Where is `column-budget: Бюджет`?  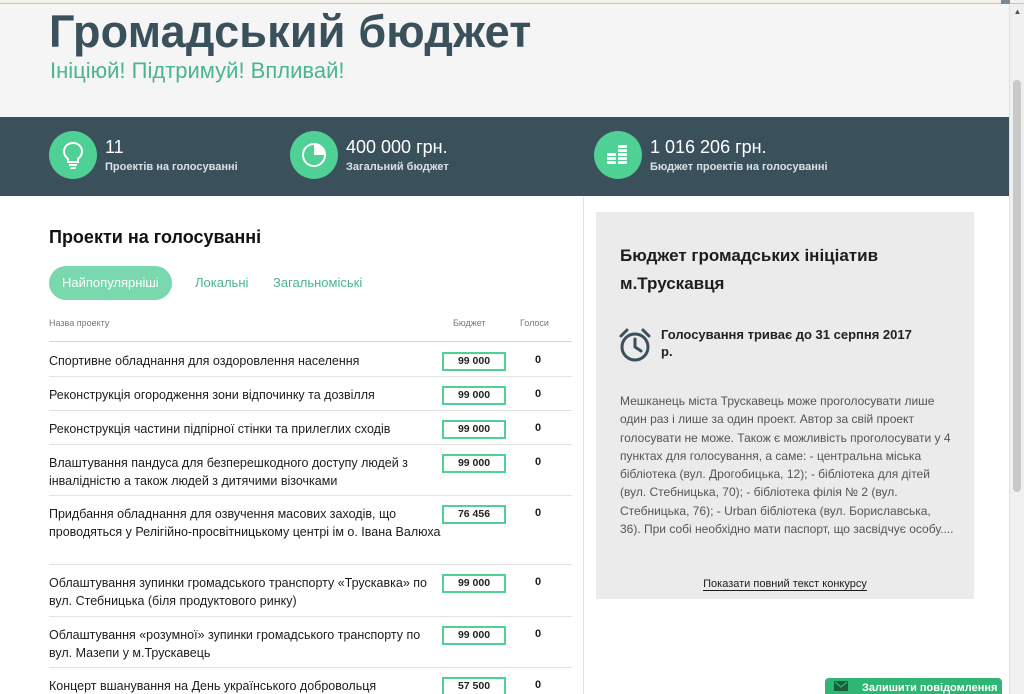 column-budget: Бюджет is located at coordinates (469, 323).